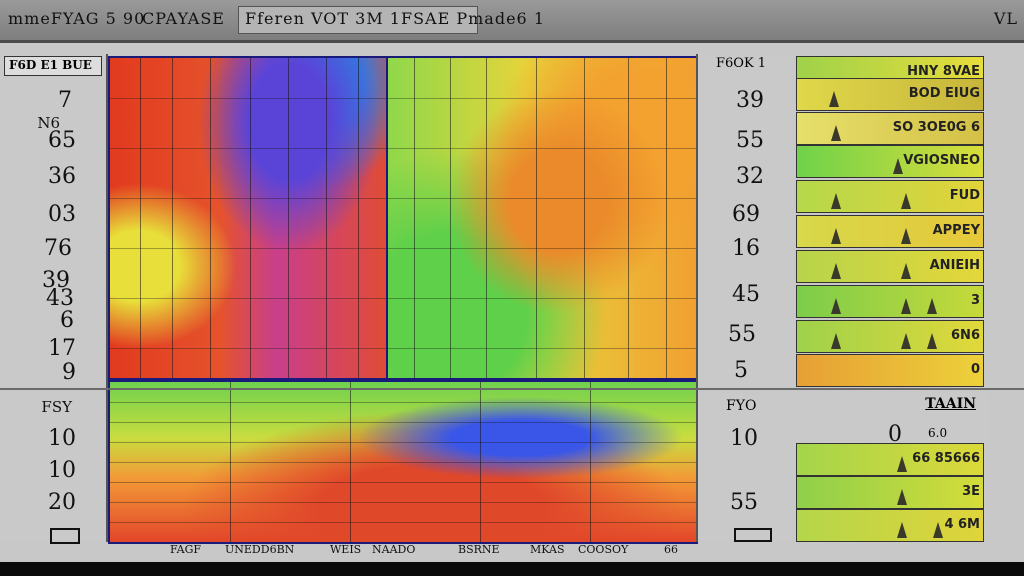 Image resolution: width=1024 pixels, height=576 pixels. I want to click on list-row: 3, so click(890, 301).